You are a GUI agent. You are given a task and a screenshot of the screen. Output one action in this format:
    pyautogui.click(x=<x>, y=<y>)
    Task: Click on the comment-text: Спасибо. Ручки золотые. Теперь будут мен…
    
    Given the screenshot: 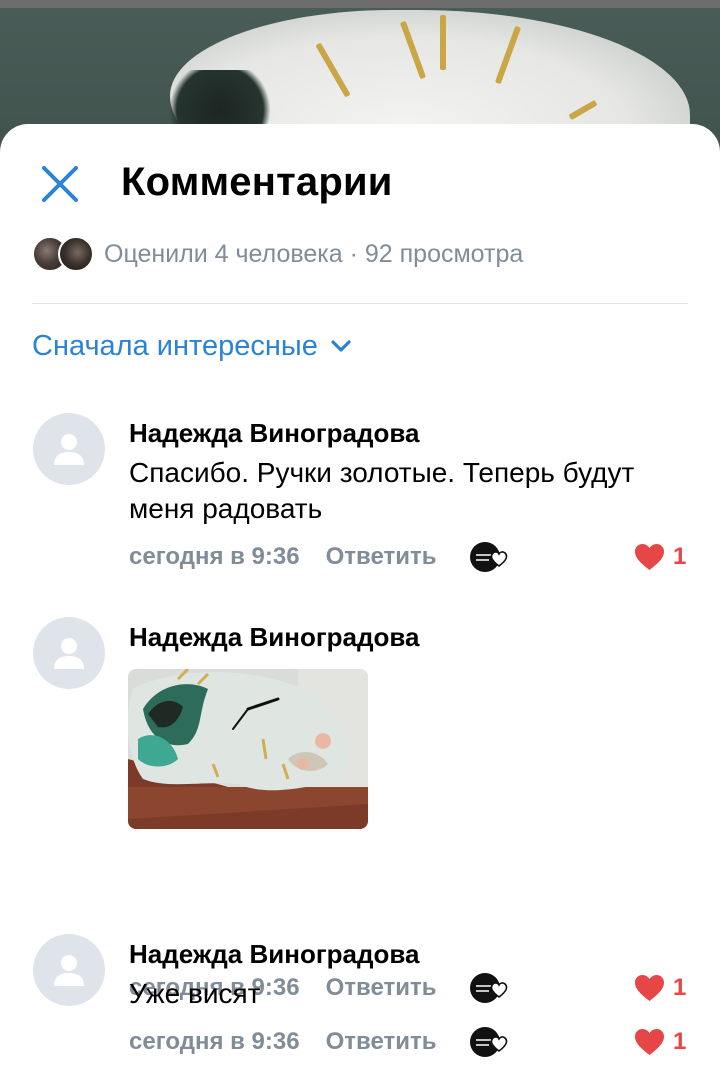 What is the action you would take?
    pyautogui.click(x=382, y=490)
    